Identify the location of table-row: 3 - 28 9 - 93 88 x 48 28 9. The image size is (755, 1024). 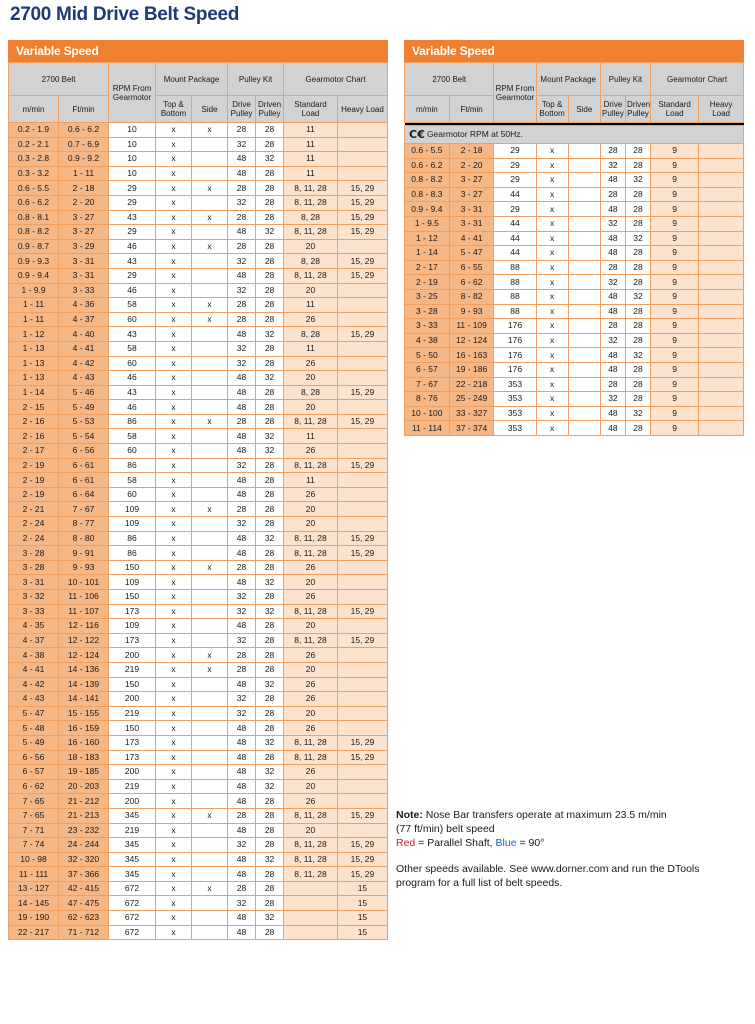
(574, 311).